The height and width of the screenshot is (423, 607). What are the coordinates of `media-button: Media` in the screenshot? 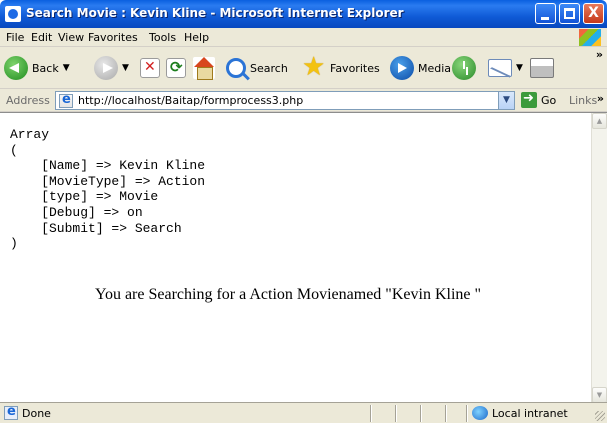 It's located at (420, 68).